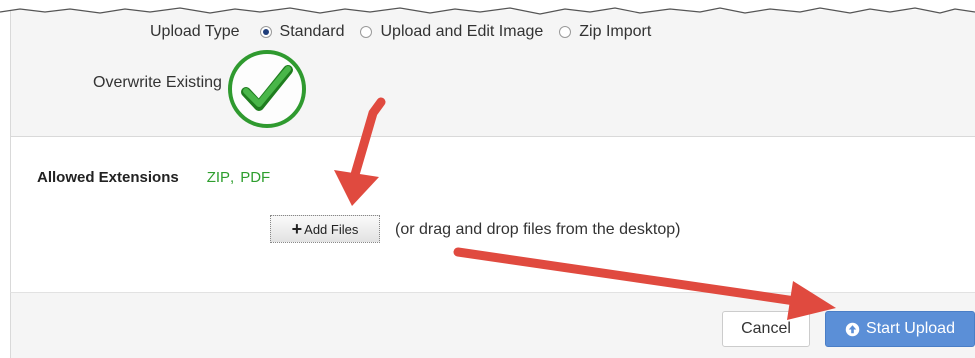 This screenshot has width=975, height=358. Describe the element at coordinates (157, 82) in the screenshot. I see `overwrite-existing-label: Overwrite Existing` at that location.